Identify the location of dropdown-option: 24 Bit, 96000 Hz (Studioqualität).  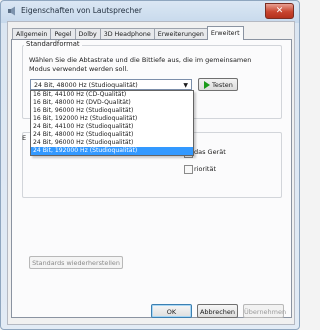
(112, 143).